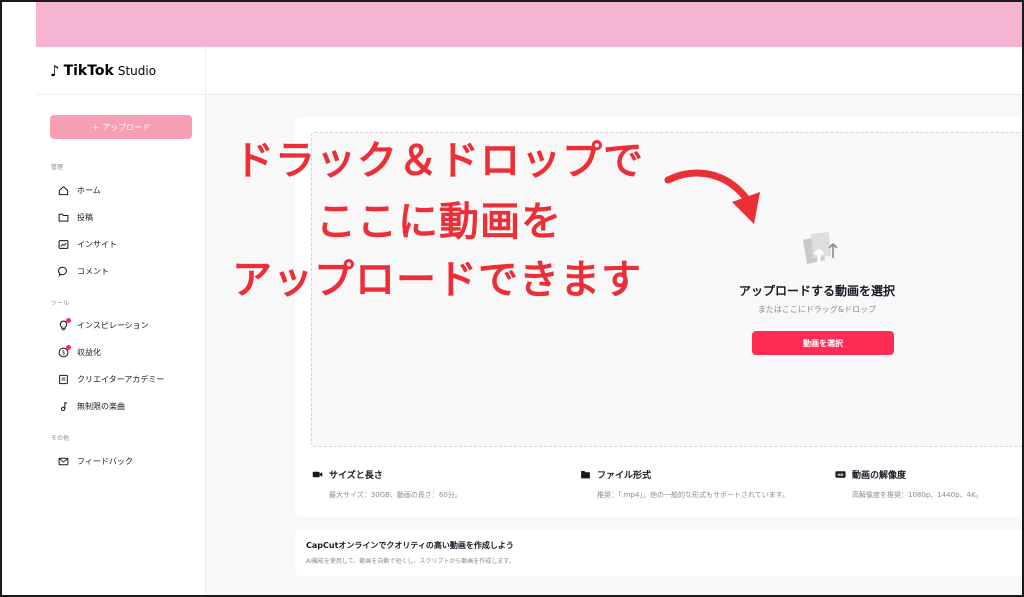  What do you see at coordinates (113, 325) in the screenshot?
I see `sidebar-item-label: インスピレーション` at bounding box center [113, 325].